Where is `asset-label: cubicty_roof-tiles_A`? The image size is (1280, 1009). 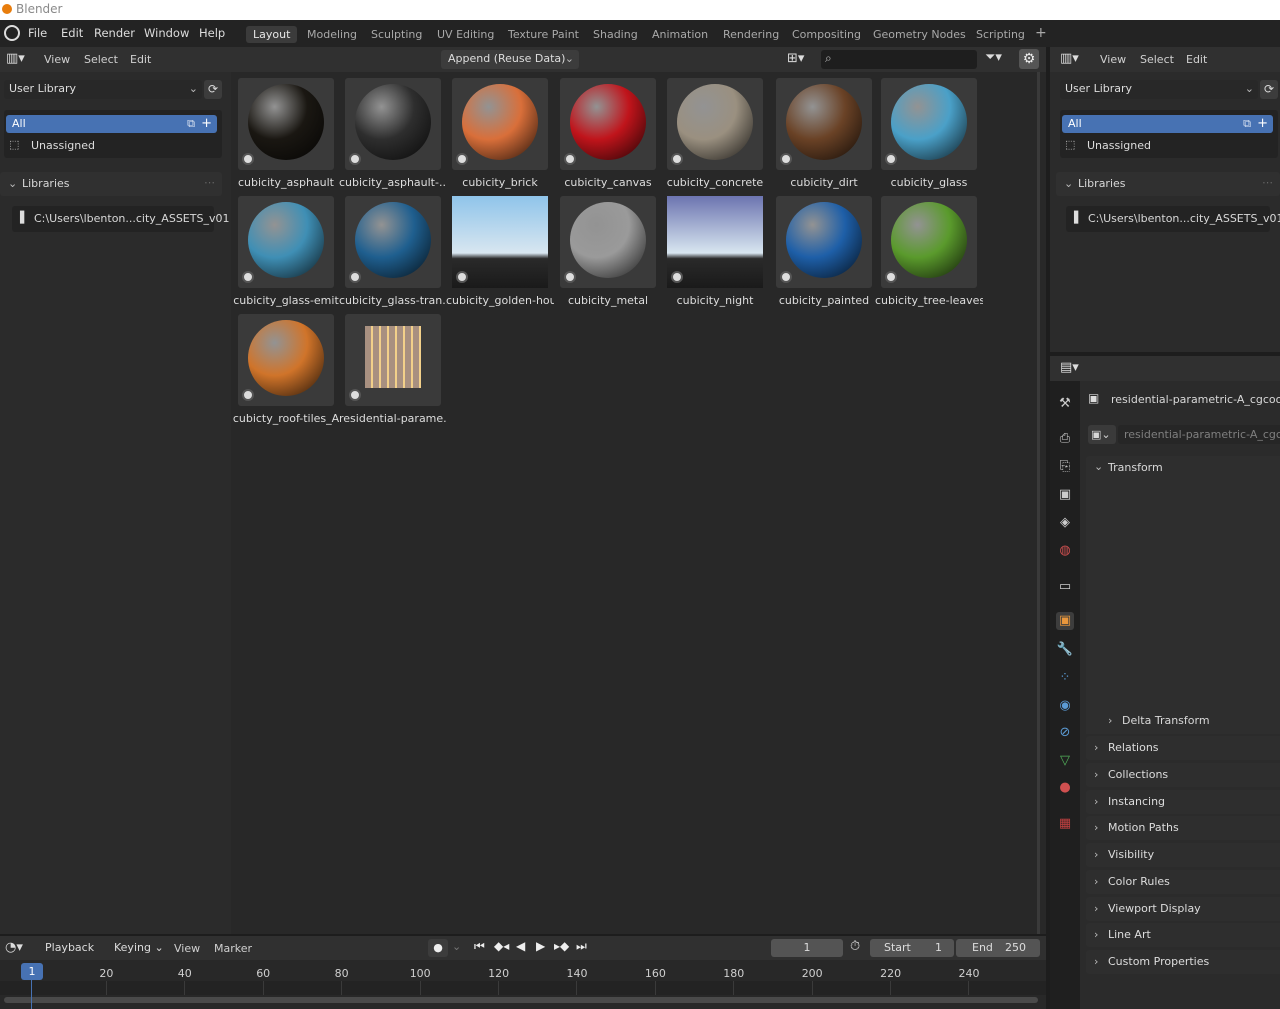
asset-label: cubicty_roof-tiles_A is located at coordinates (286, 418).